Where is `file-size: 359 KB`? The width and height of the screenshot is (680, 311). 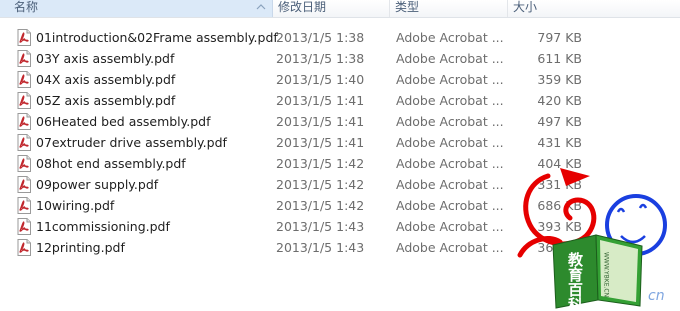 file-size: 359 KB is located at coordinates (559, 79).